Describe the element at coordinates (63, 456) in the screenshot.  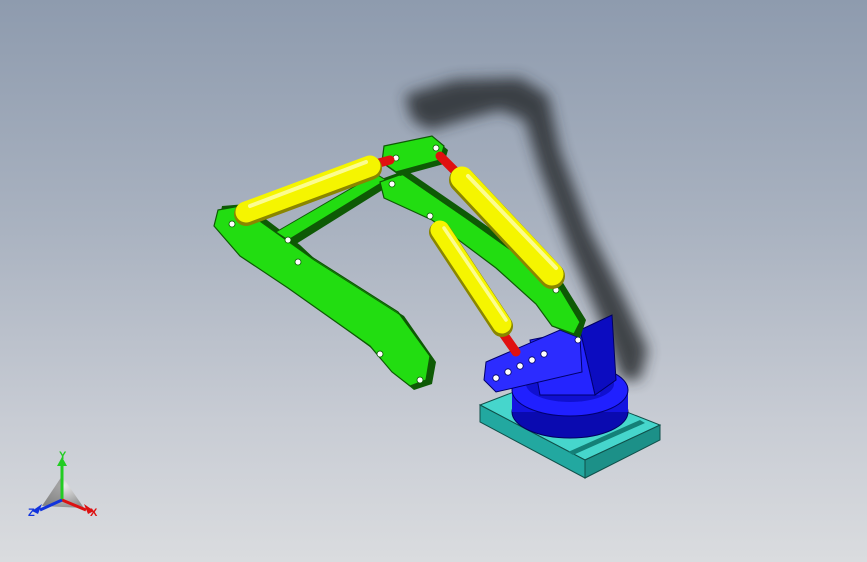
I see `y-axis-label: Y` at that location.